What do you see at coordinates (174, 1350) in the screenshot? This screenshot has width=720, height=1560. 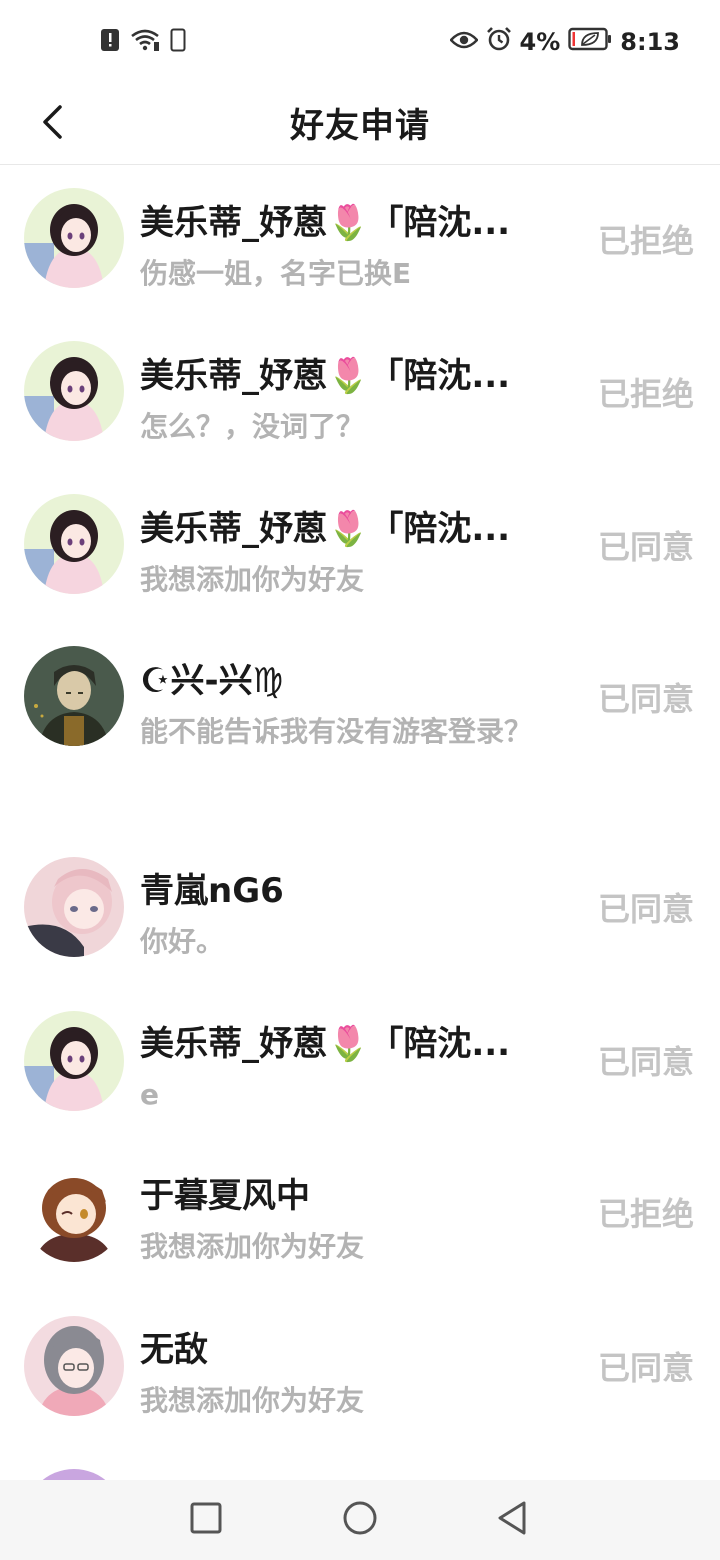 I see `requester-name: 无敌` at bounding box center [174, 1350].